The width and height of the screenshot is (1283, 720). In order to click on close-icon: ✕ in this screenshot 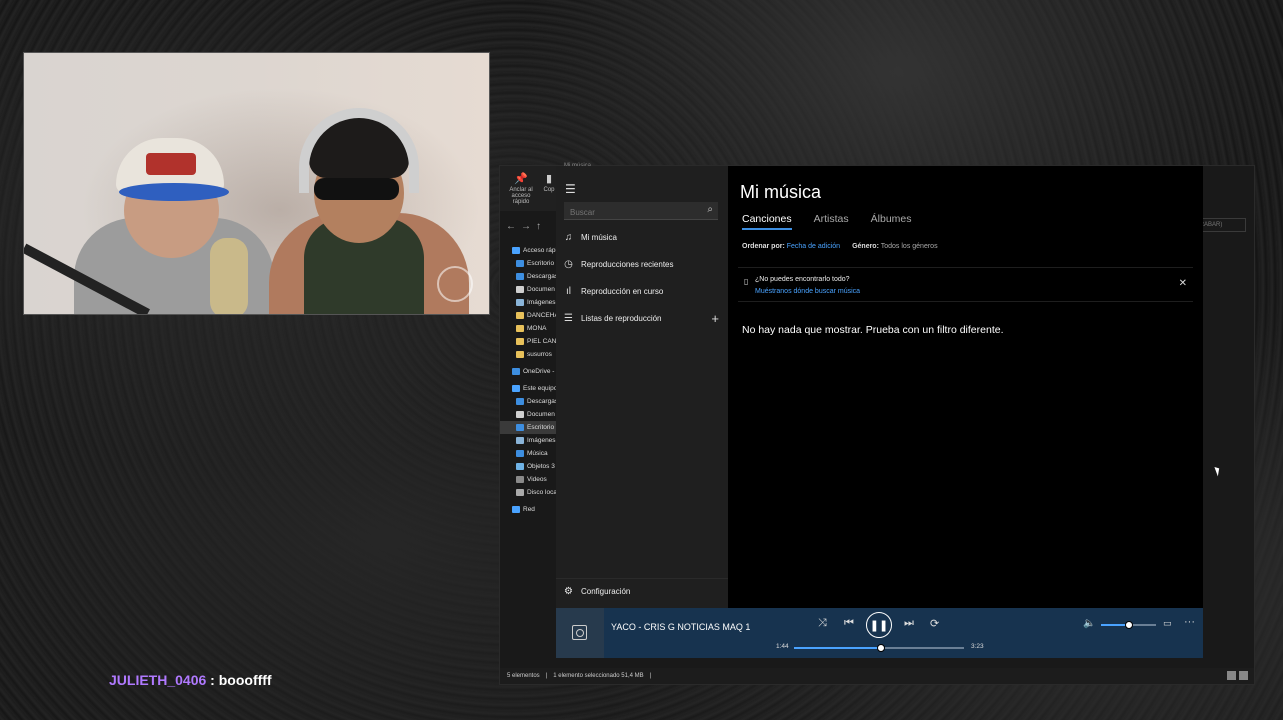, I will do `click(1183, 283)`.